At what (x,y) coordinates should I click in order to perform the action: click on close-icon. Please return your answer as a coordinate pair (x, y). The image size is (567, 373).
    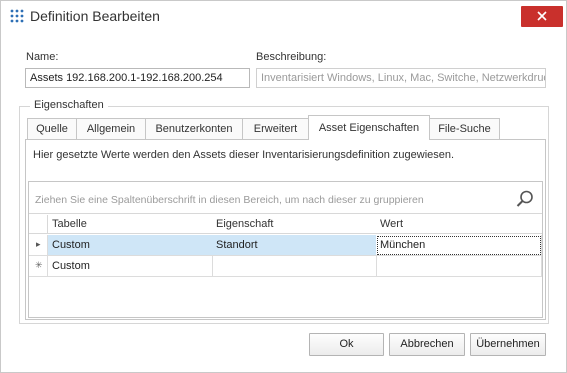
    Looking at the image, I should click on (542, 16).